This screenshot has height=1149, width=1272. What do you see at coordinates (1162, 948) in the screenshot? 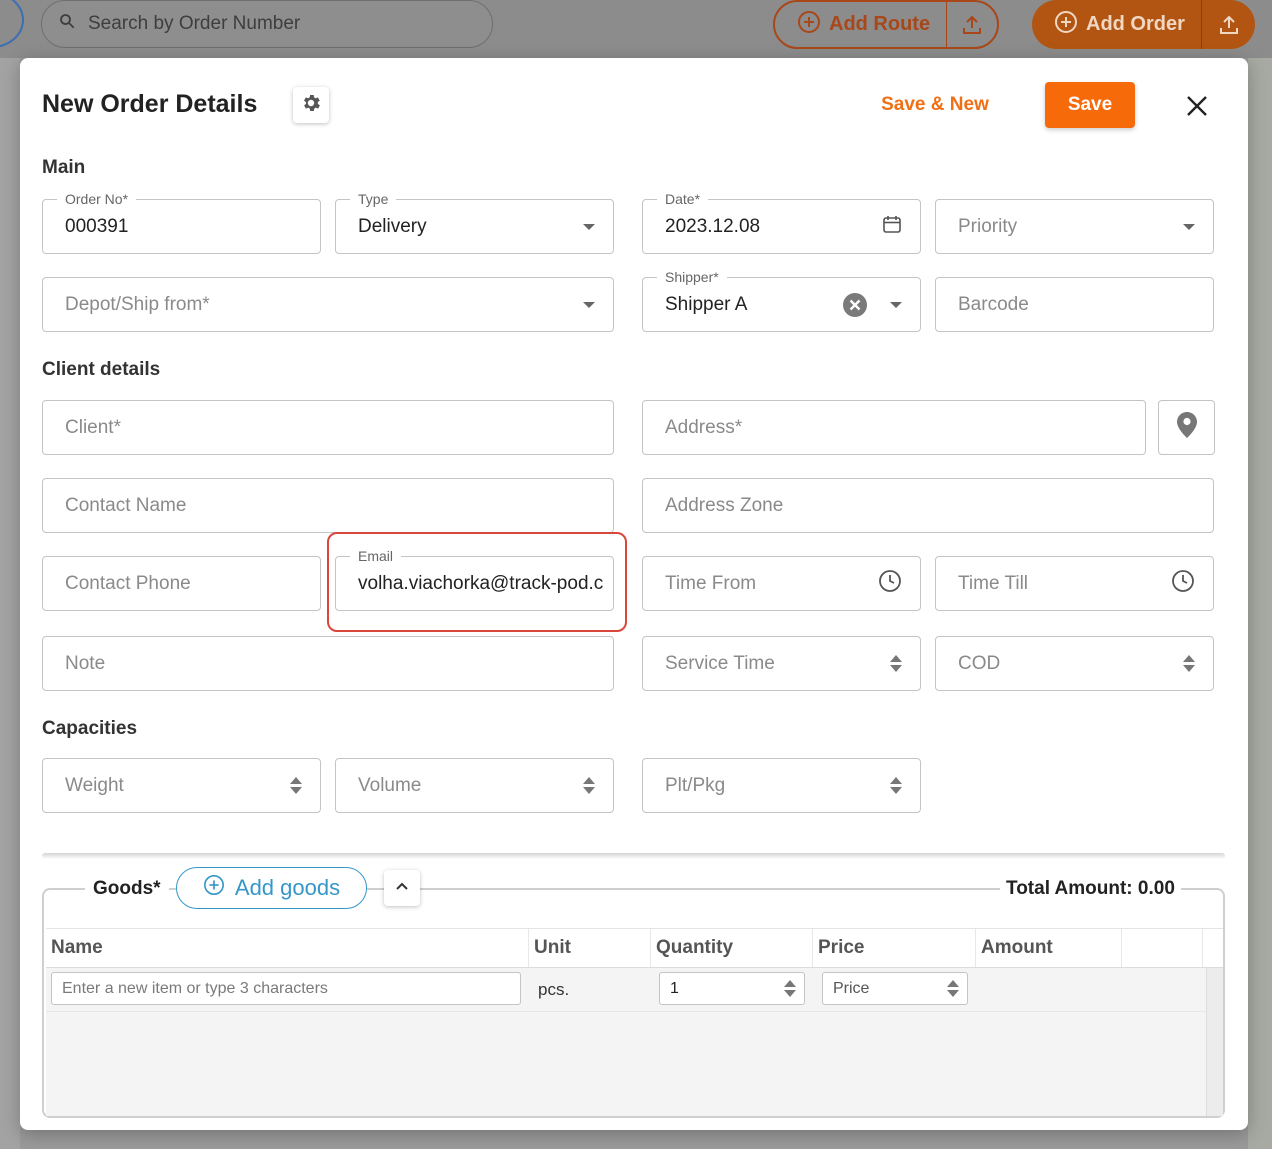
I see `column-header-extra` at bounding box center [1162, 948].